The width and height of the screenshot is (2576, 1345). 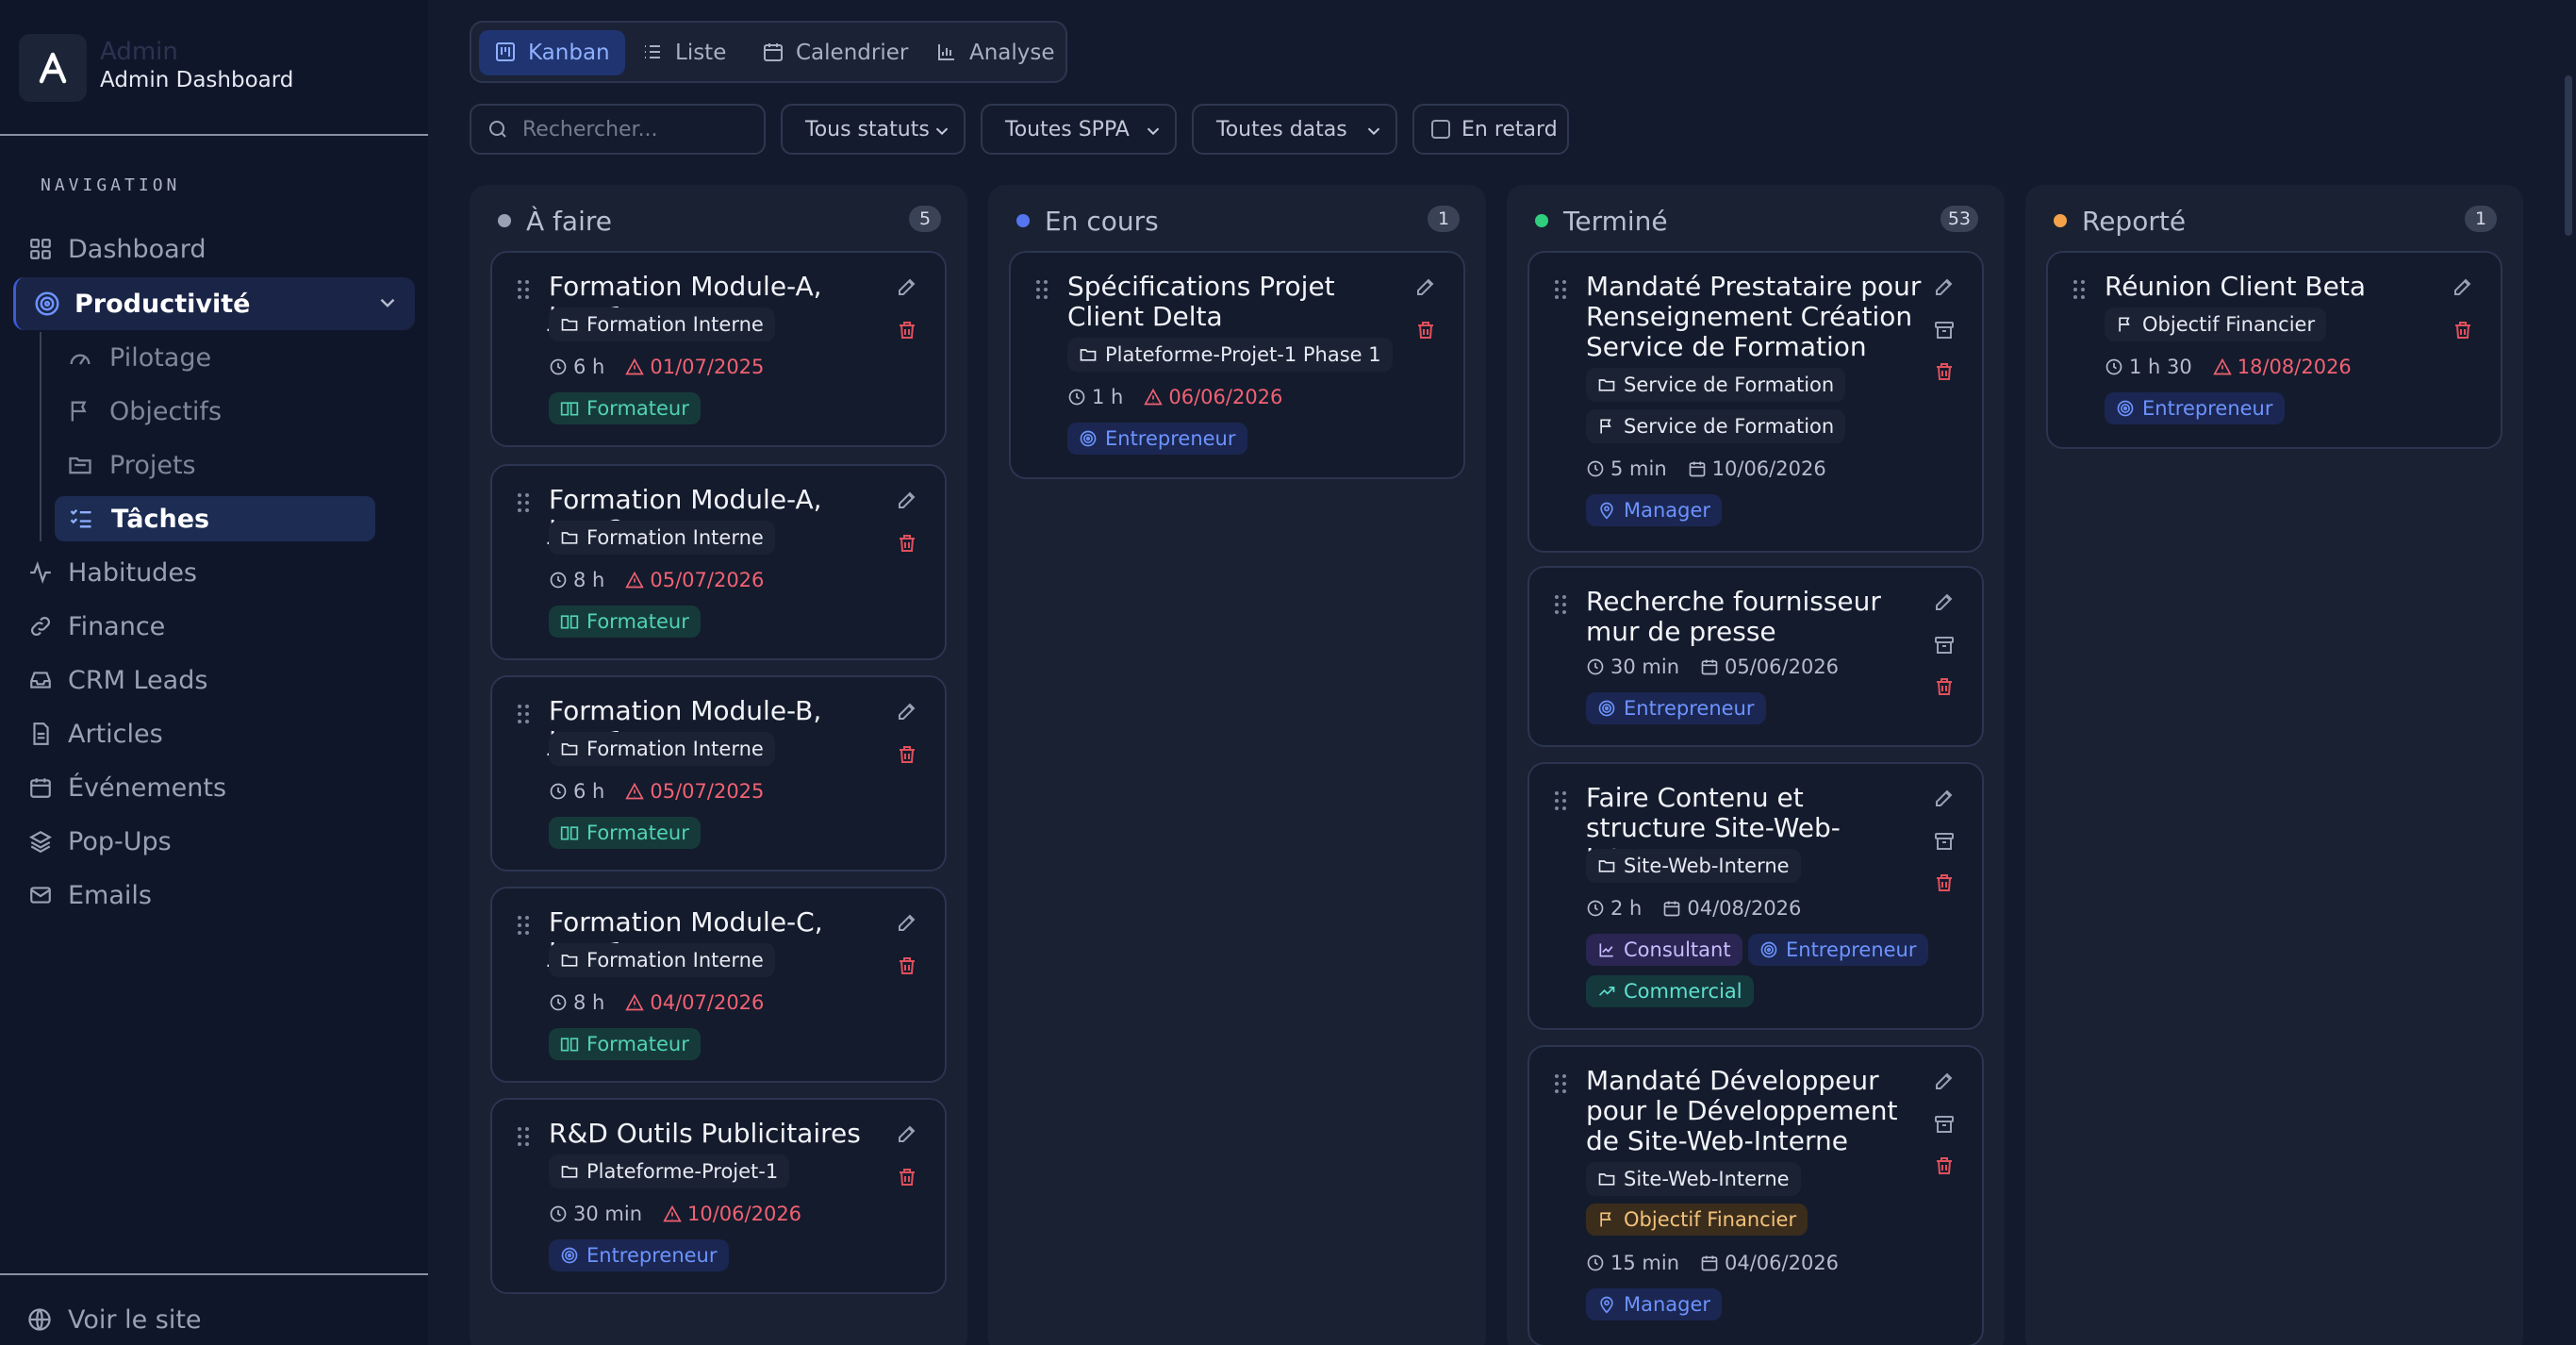 I want to click on app-logo, so click(x=53, y=68).